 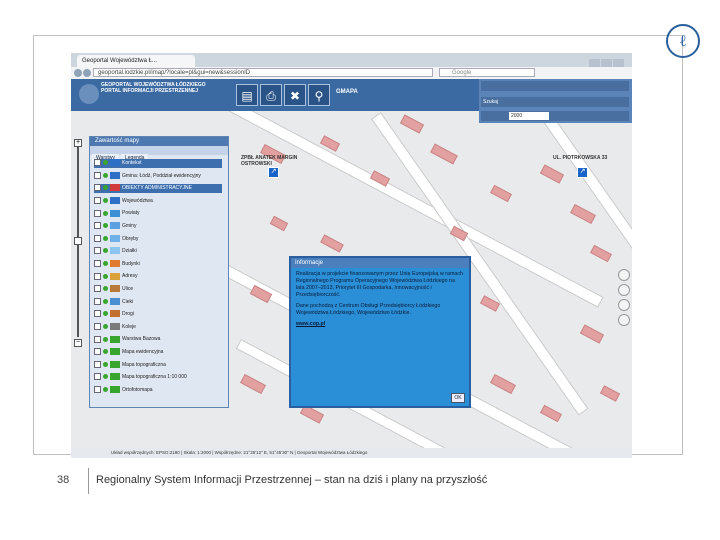 What do you see at coordinates (158, 226) in the screenshot?
I see `layer-item: Gminy` at bounding box center [158, 226].